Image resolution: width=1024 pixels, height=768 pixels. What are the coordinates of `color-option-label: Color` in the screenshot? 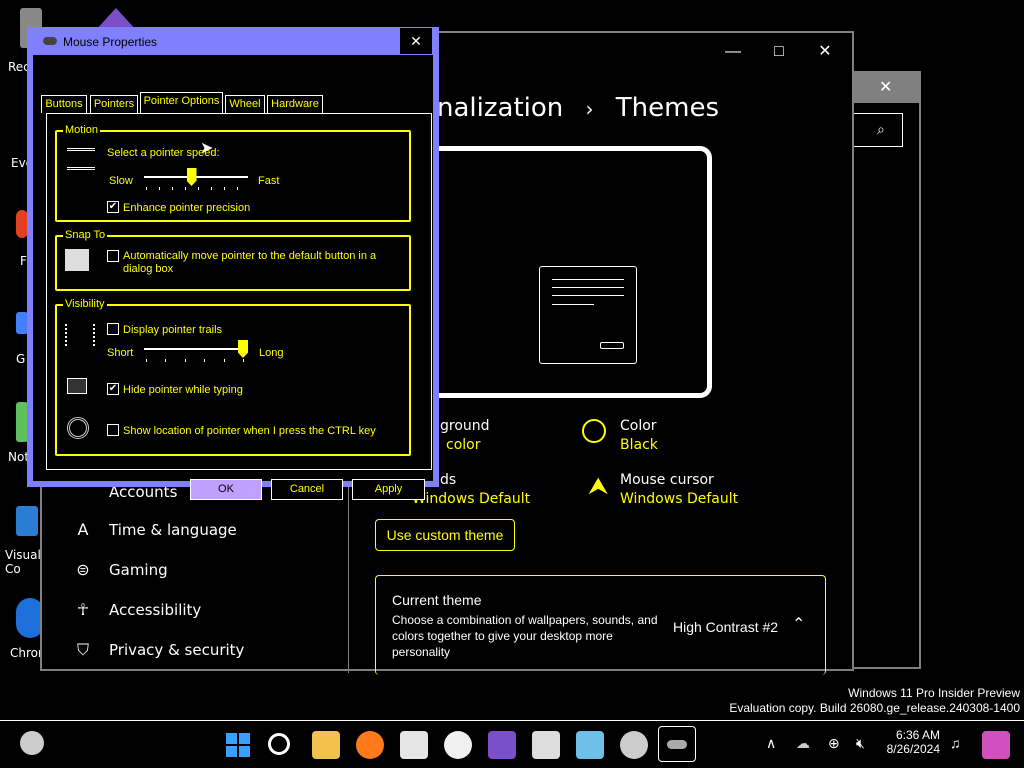 It's located at (638, 426).